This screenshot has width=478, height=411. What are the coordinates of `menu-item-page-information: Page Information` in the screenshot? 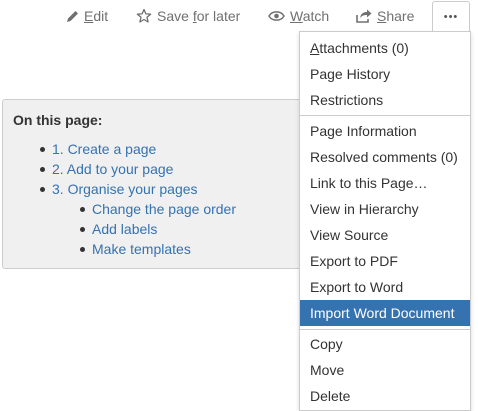 It's located at (385, 131).